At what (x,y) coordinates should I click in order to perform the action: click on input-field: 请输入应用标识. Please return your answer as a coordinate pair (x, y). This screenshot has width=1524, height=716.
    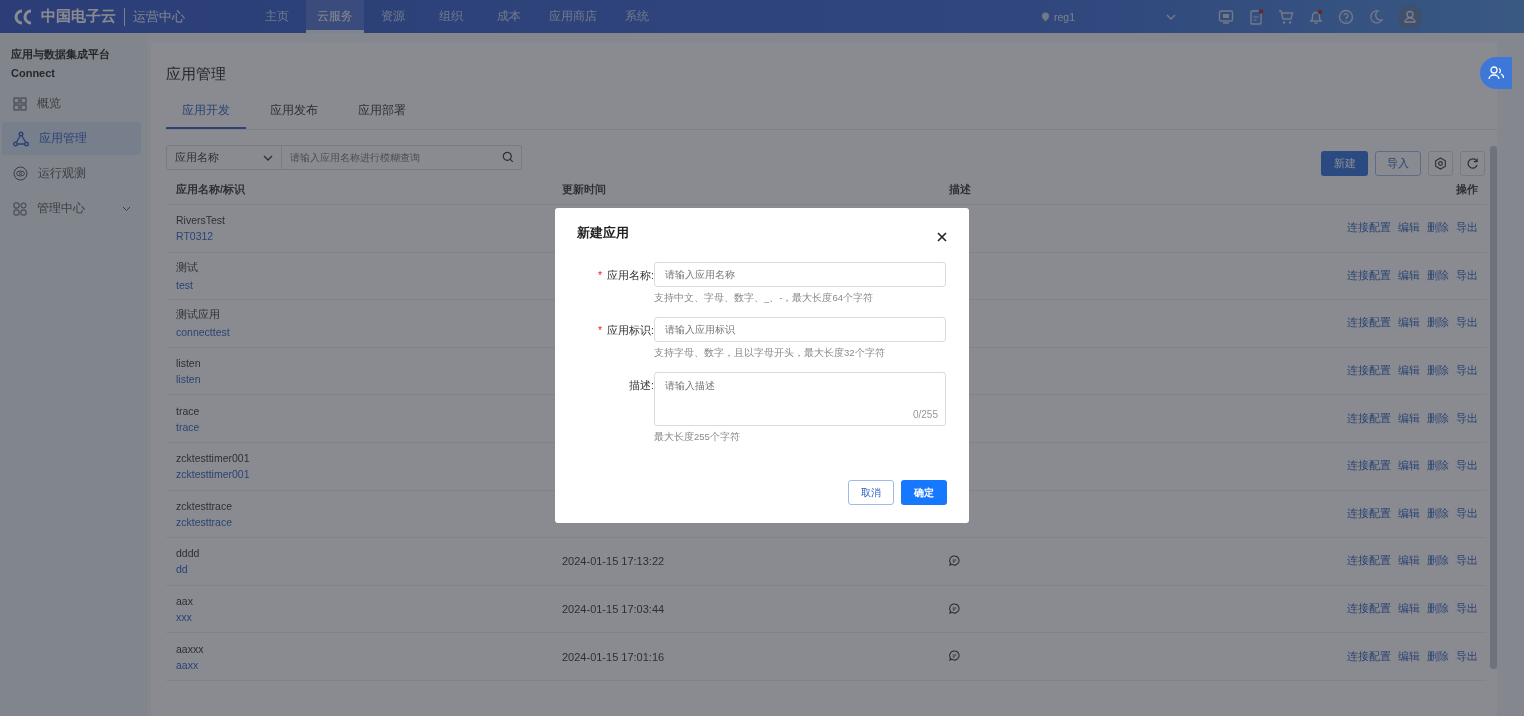
    Looking at the image, I should click on (800, 329).